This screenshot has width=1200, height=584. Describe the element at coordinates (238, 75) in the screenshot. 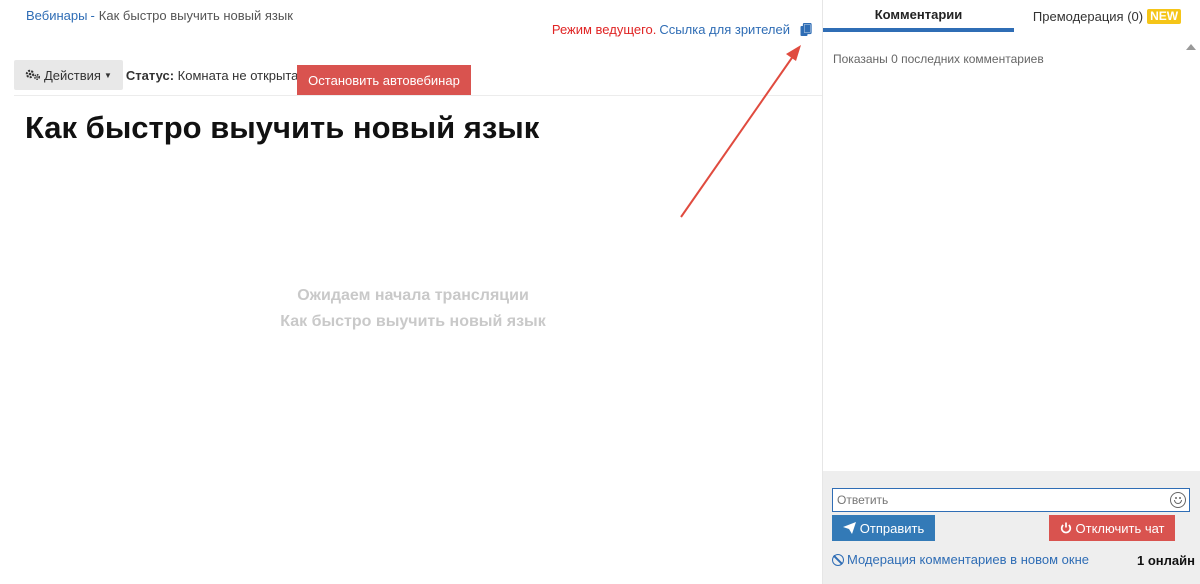

I see `status-value: Комната не открыта` at that location.